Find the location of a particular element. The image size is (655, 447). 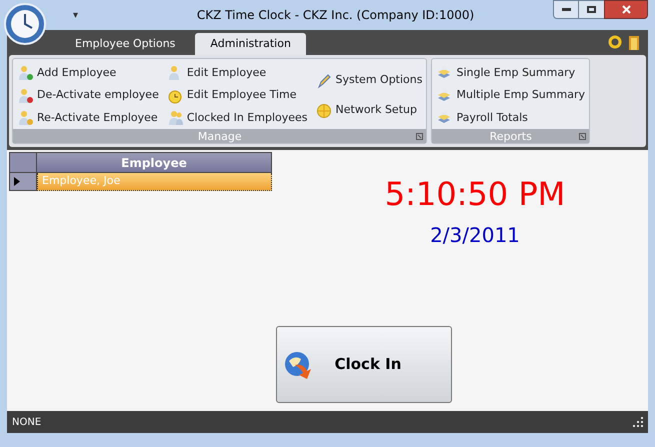

pencil-icon is located at coordinates (324, 80).